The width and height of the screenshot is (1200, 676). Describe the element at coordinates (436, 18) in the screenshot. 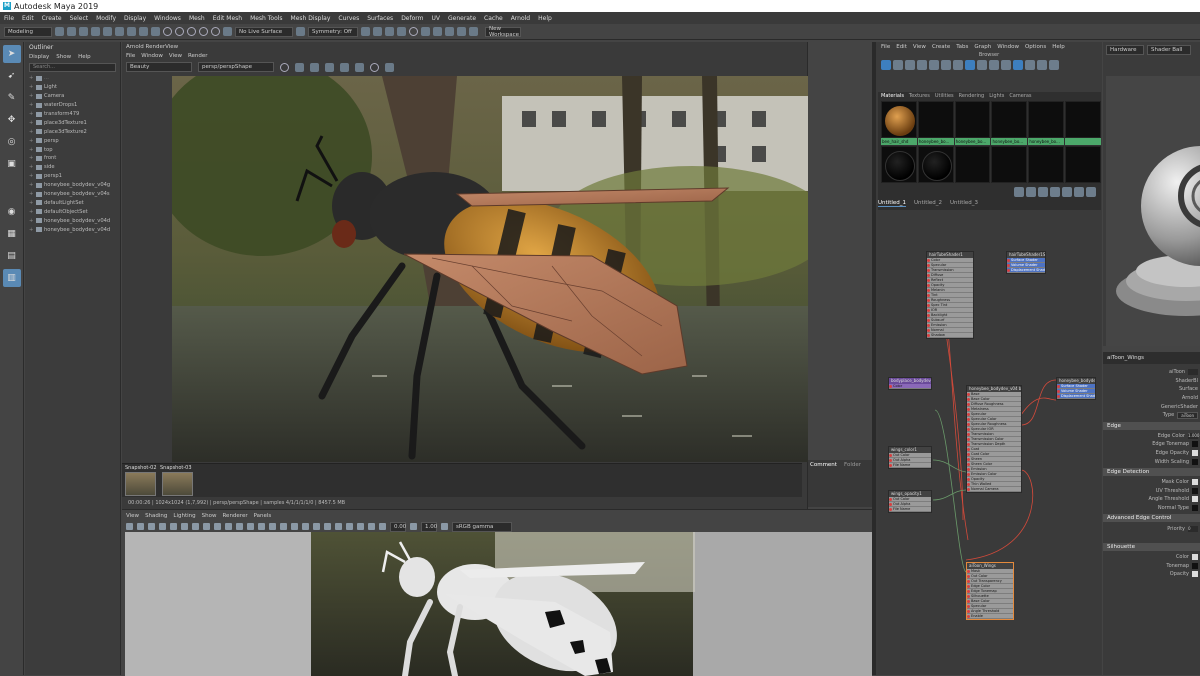

I see `menu-uv: UV` at that location.